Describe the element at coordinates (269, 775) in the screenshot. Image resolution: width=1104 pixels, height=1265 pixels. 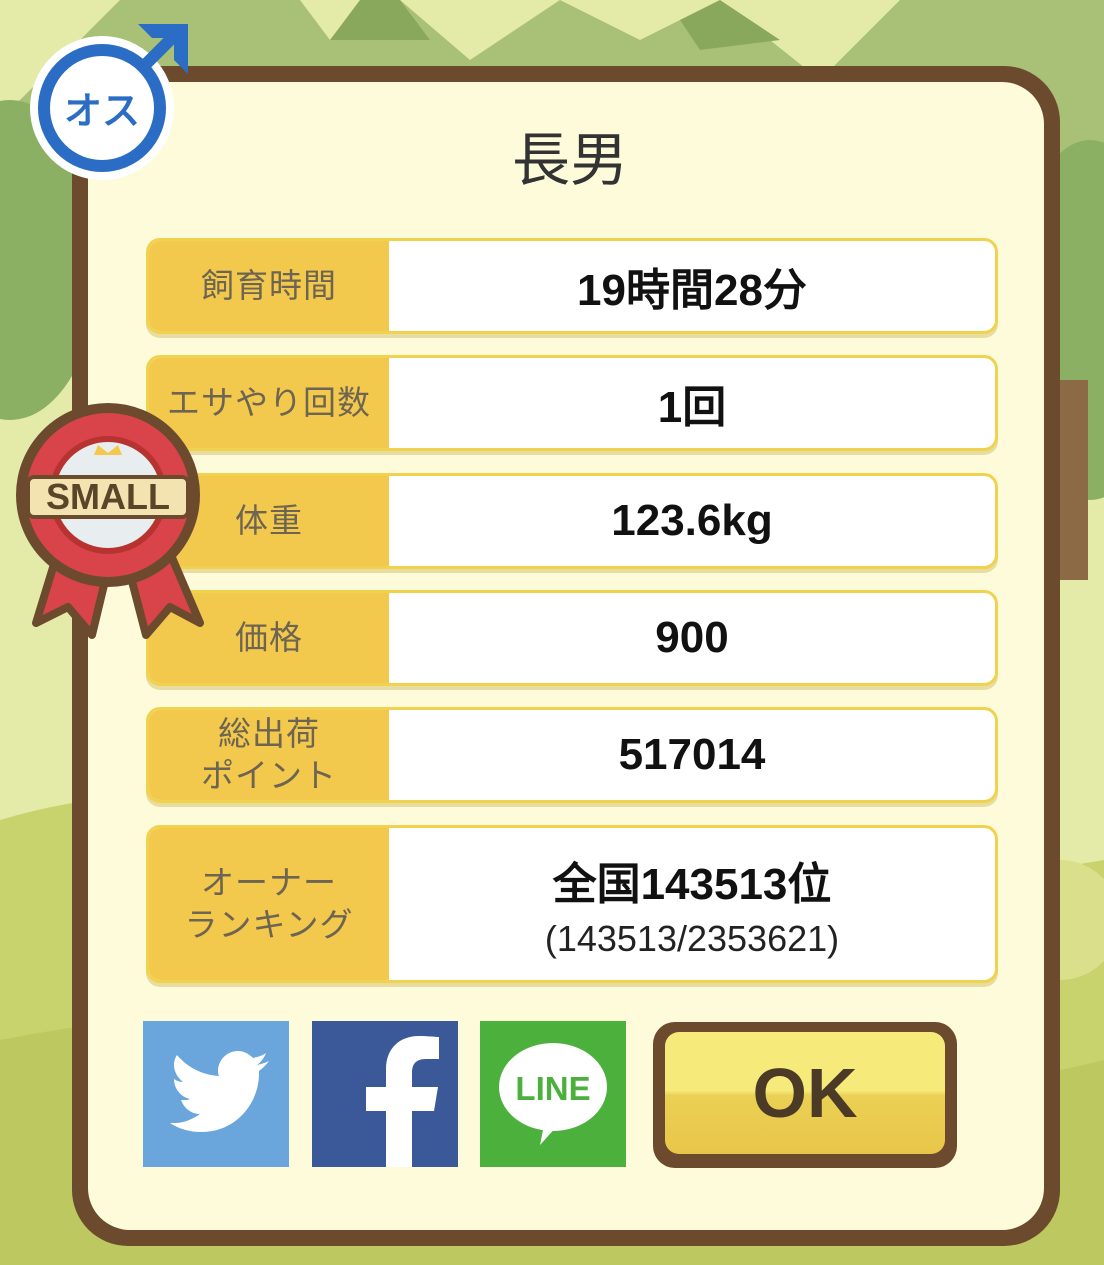
I see `stat-label-line2: ポイント` at that location.